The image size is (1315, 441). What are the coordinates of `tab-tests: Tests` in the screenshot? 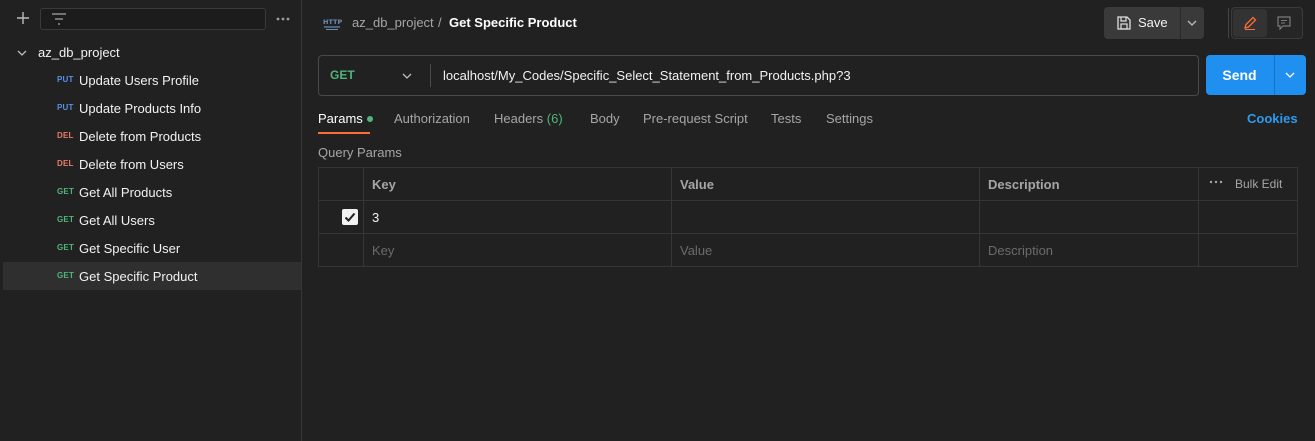 It's located at (786, 118).